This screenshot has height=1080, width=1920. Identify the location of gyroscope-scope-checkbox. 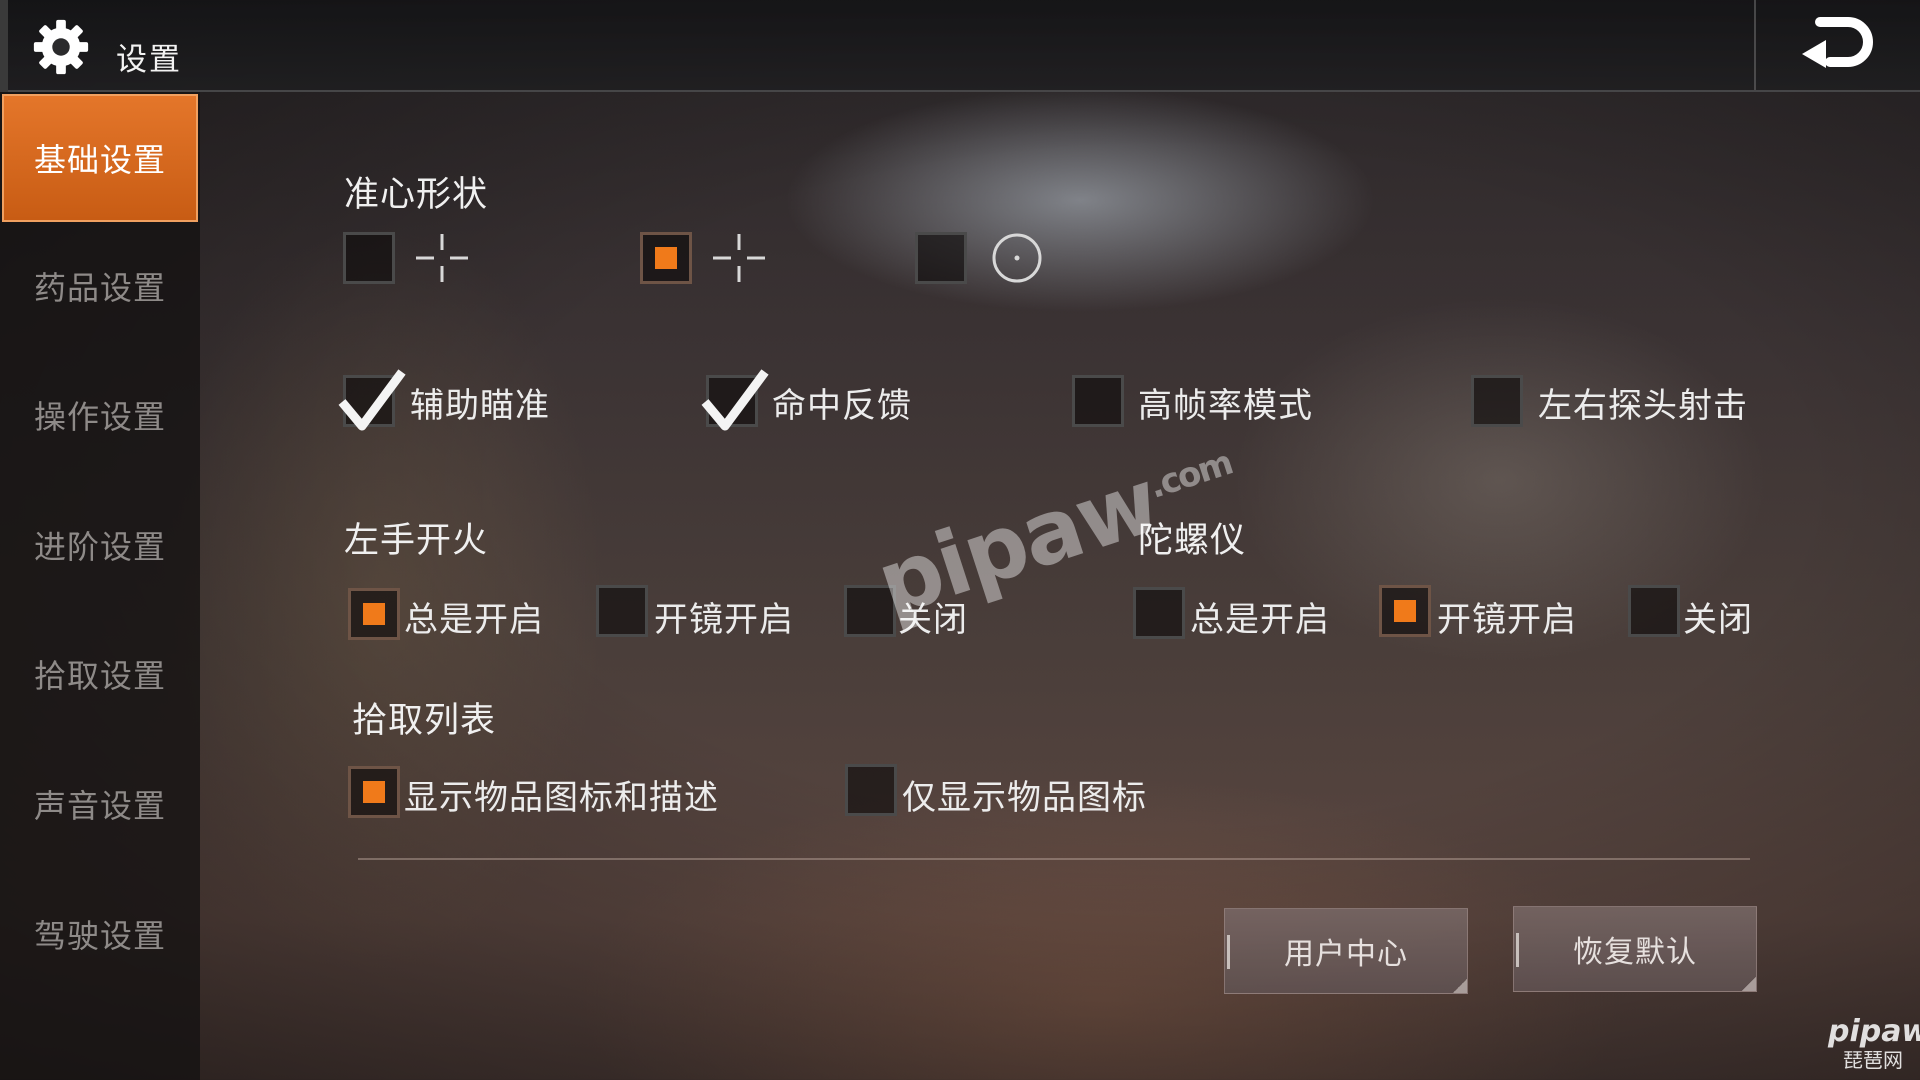
(1405, 611).